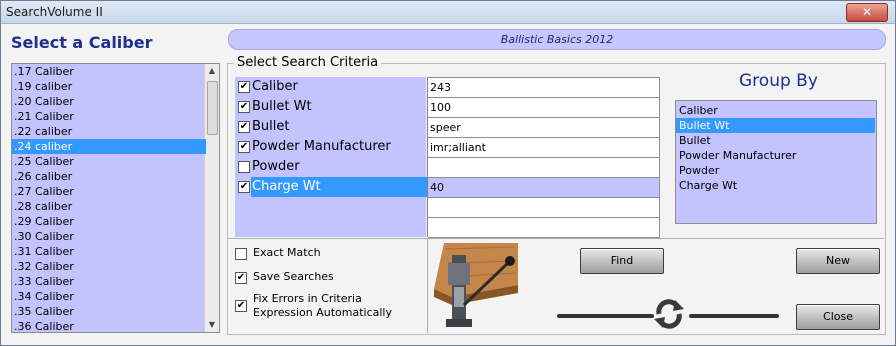  Describe the element at coordinates (109, 131) in the screenshot. I see `caliber-list-item: .22 caliber` at that location.